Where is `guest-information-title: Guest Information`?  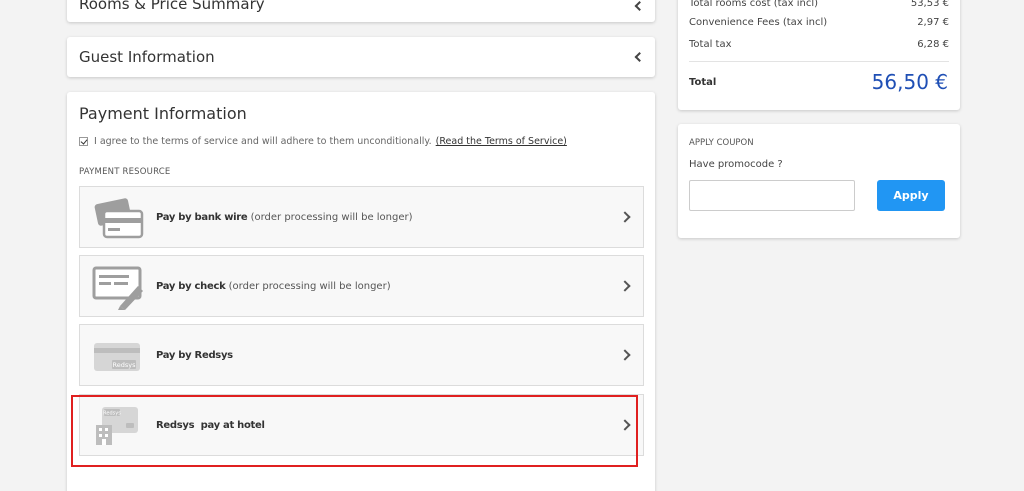 guest-information-title: Guest Information is located at coordinates (147, 57).